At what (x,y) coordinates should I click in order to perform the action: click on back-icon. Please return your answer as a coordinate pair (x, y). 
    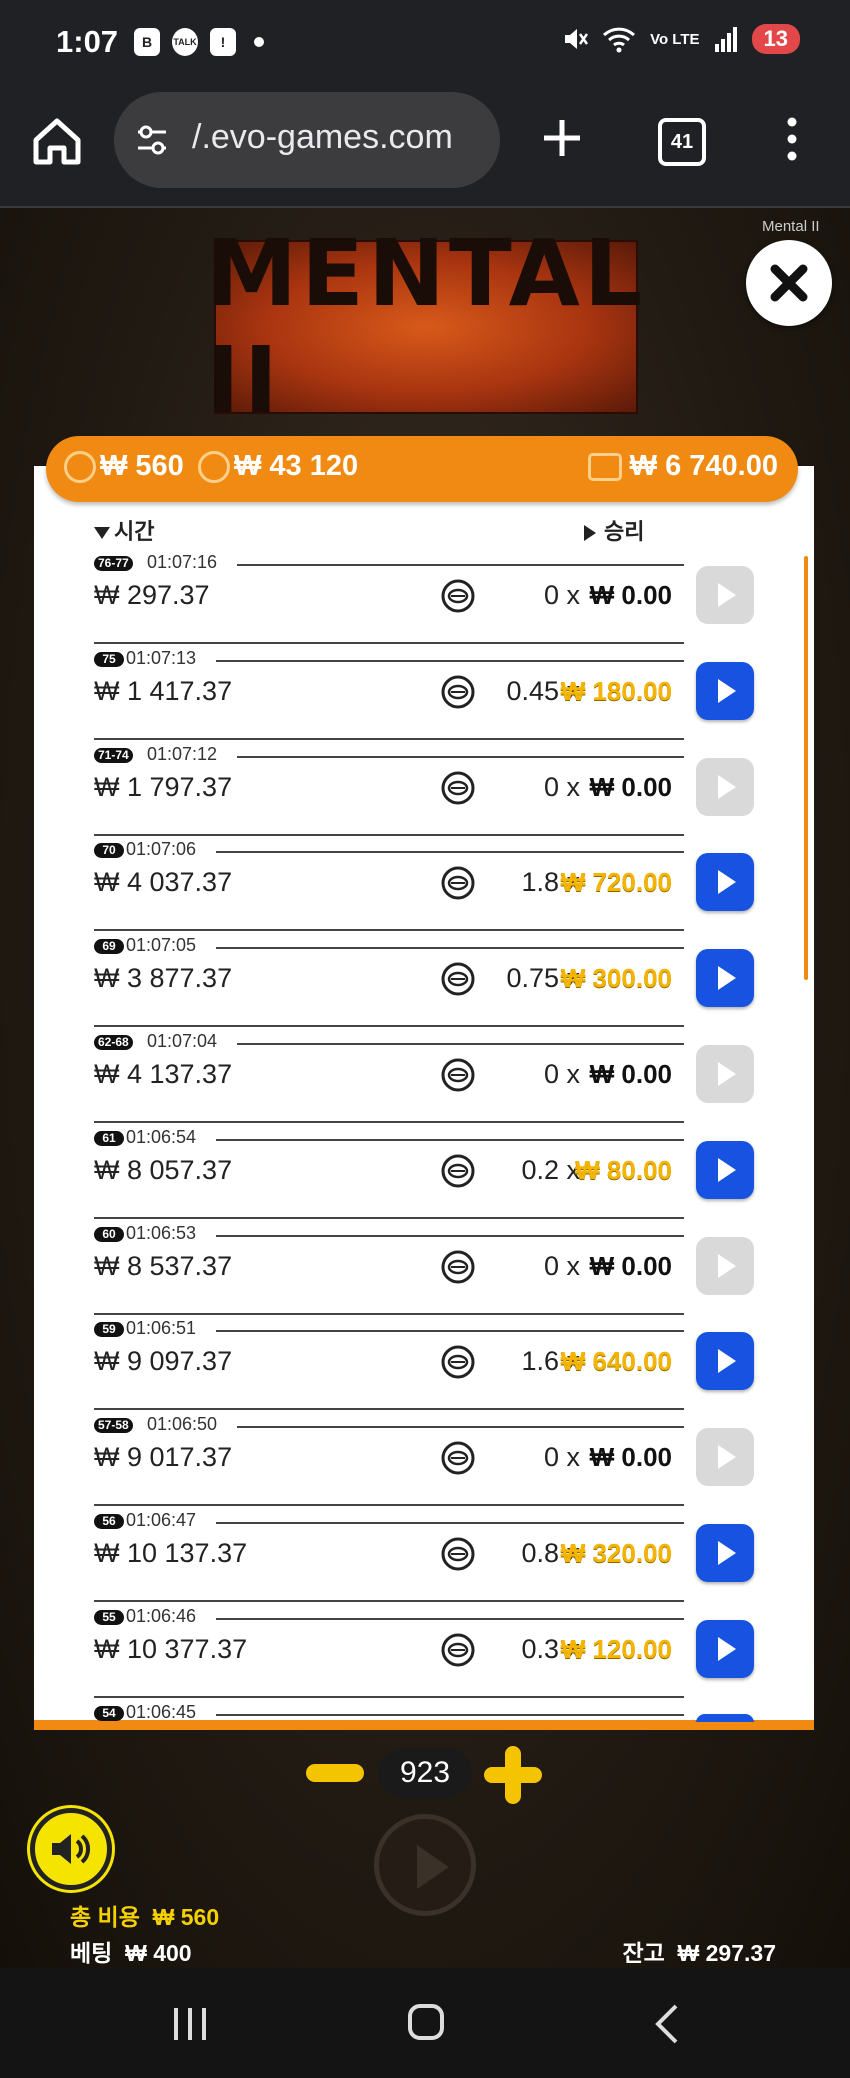
    Looking at the image, I should click on (668, 2024).